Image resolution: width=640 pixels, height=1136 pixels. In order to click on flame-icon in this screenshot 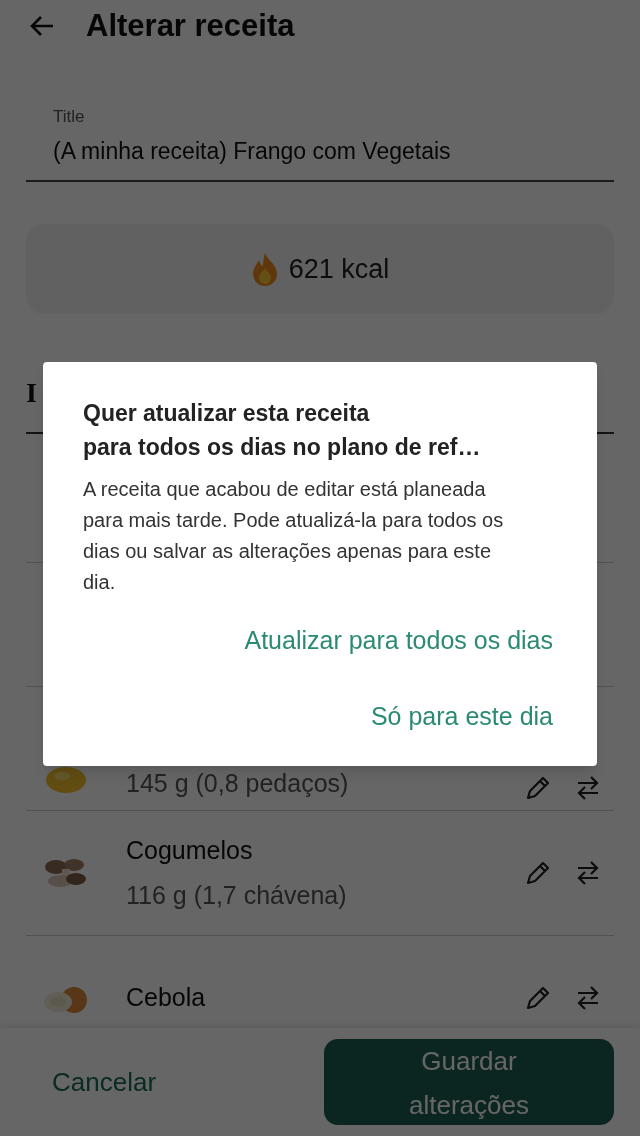, I will do `click(264, 269)`.